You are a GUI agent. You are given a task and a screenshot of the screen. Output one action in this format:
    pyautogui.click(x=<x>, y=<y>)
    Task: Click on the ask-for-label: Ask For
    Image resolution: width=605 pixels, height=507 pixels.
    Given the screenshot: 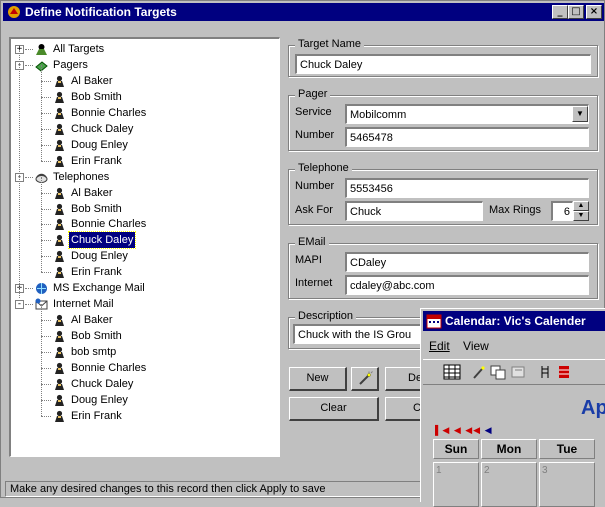 What is the action you would take?
    pyautogui.click(x=314, y=210)
    